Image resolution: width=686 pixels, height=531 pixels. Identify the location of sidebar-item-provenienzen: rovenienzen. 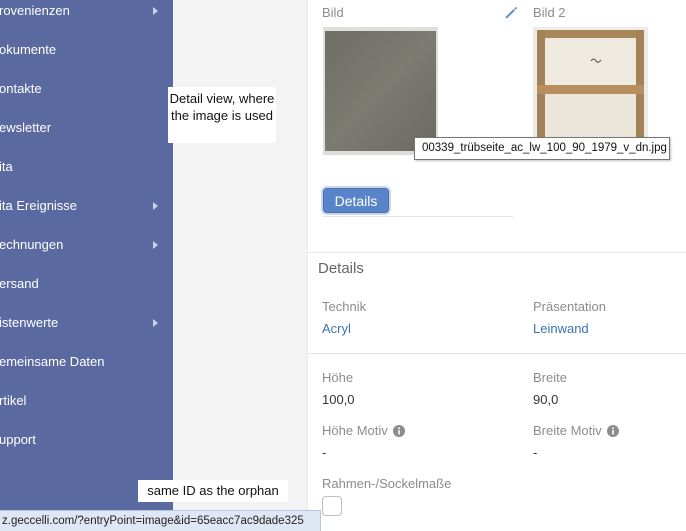
(86, 15).